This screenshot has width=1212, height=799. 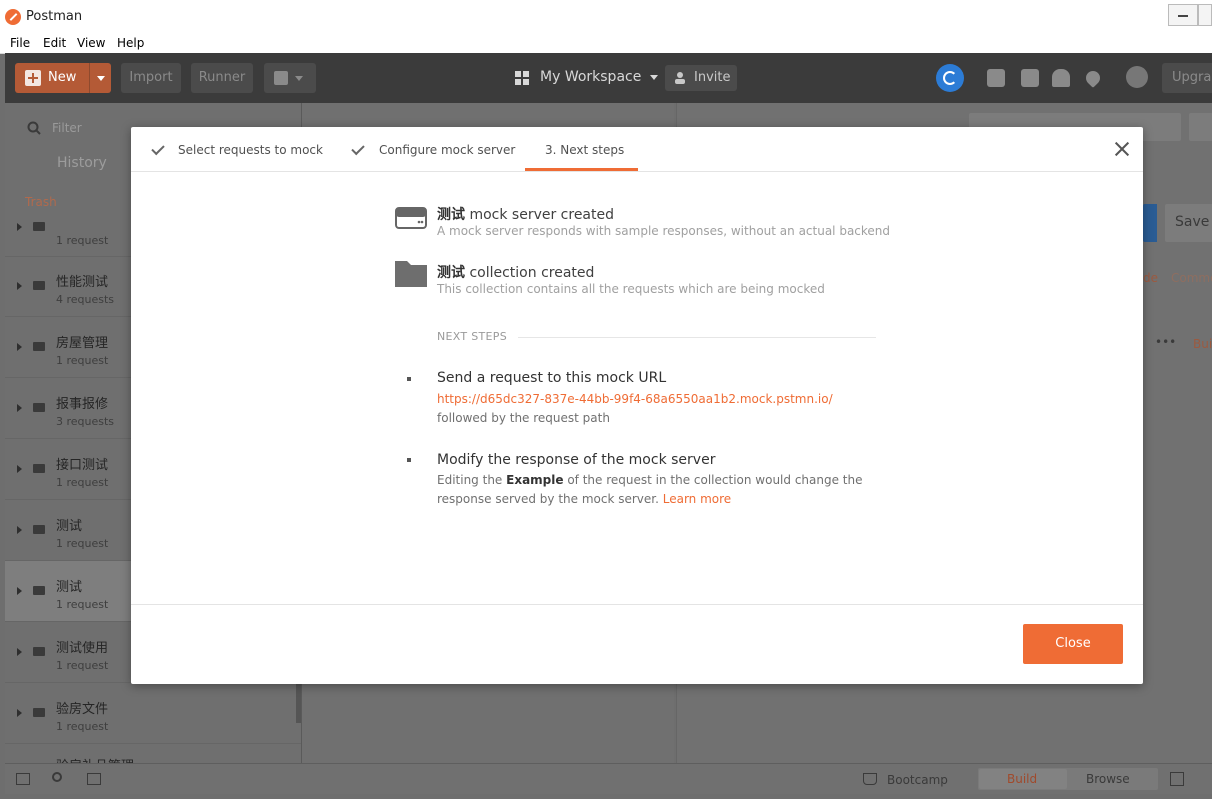 What do you see at coordinates (67, 128) in the screenshot?
I see `filter-input: Filter` at bounding box center [67, 128].